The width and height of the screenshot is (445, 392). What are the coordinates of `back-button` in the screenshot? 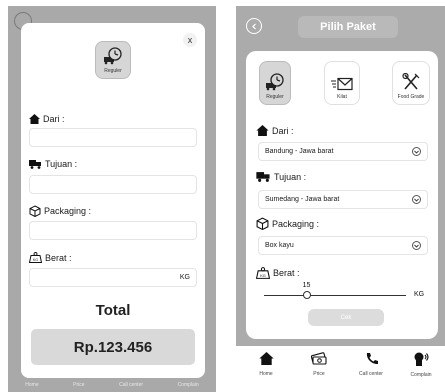 It's located at (254, 26).